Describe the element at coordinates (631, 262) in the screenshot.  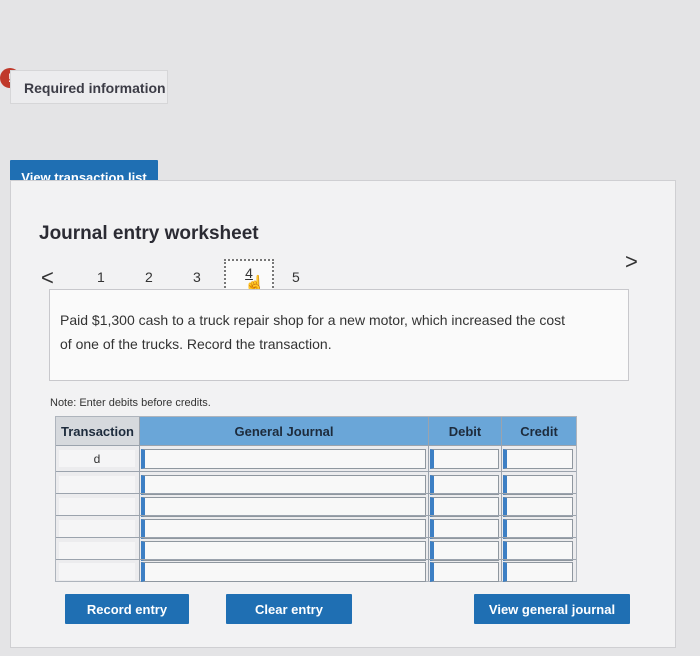
I see `next-page-arrow-icon: >` at that location.